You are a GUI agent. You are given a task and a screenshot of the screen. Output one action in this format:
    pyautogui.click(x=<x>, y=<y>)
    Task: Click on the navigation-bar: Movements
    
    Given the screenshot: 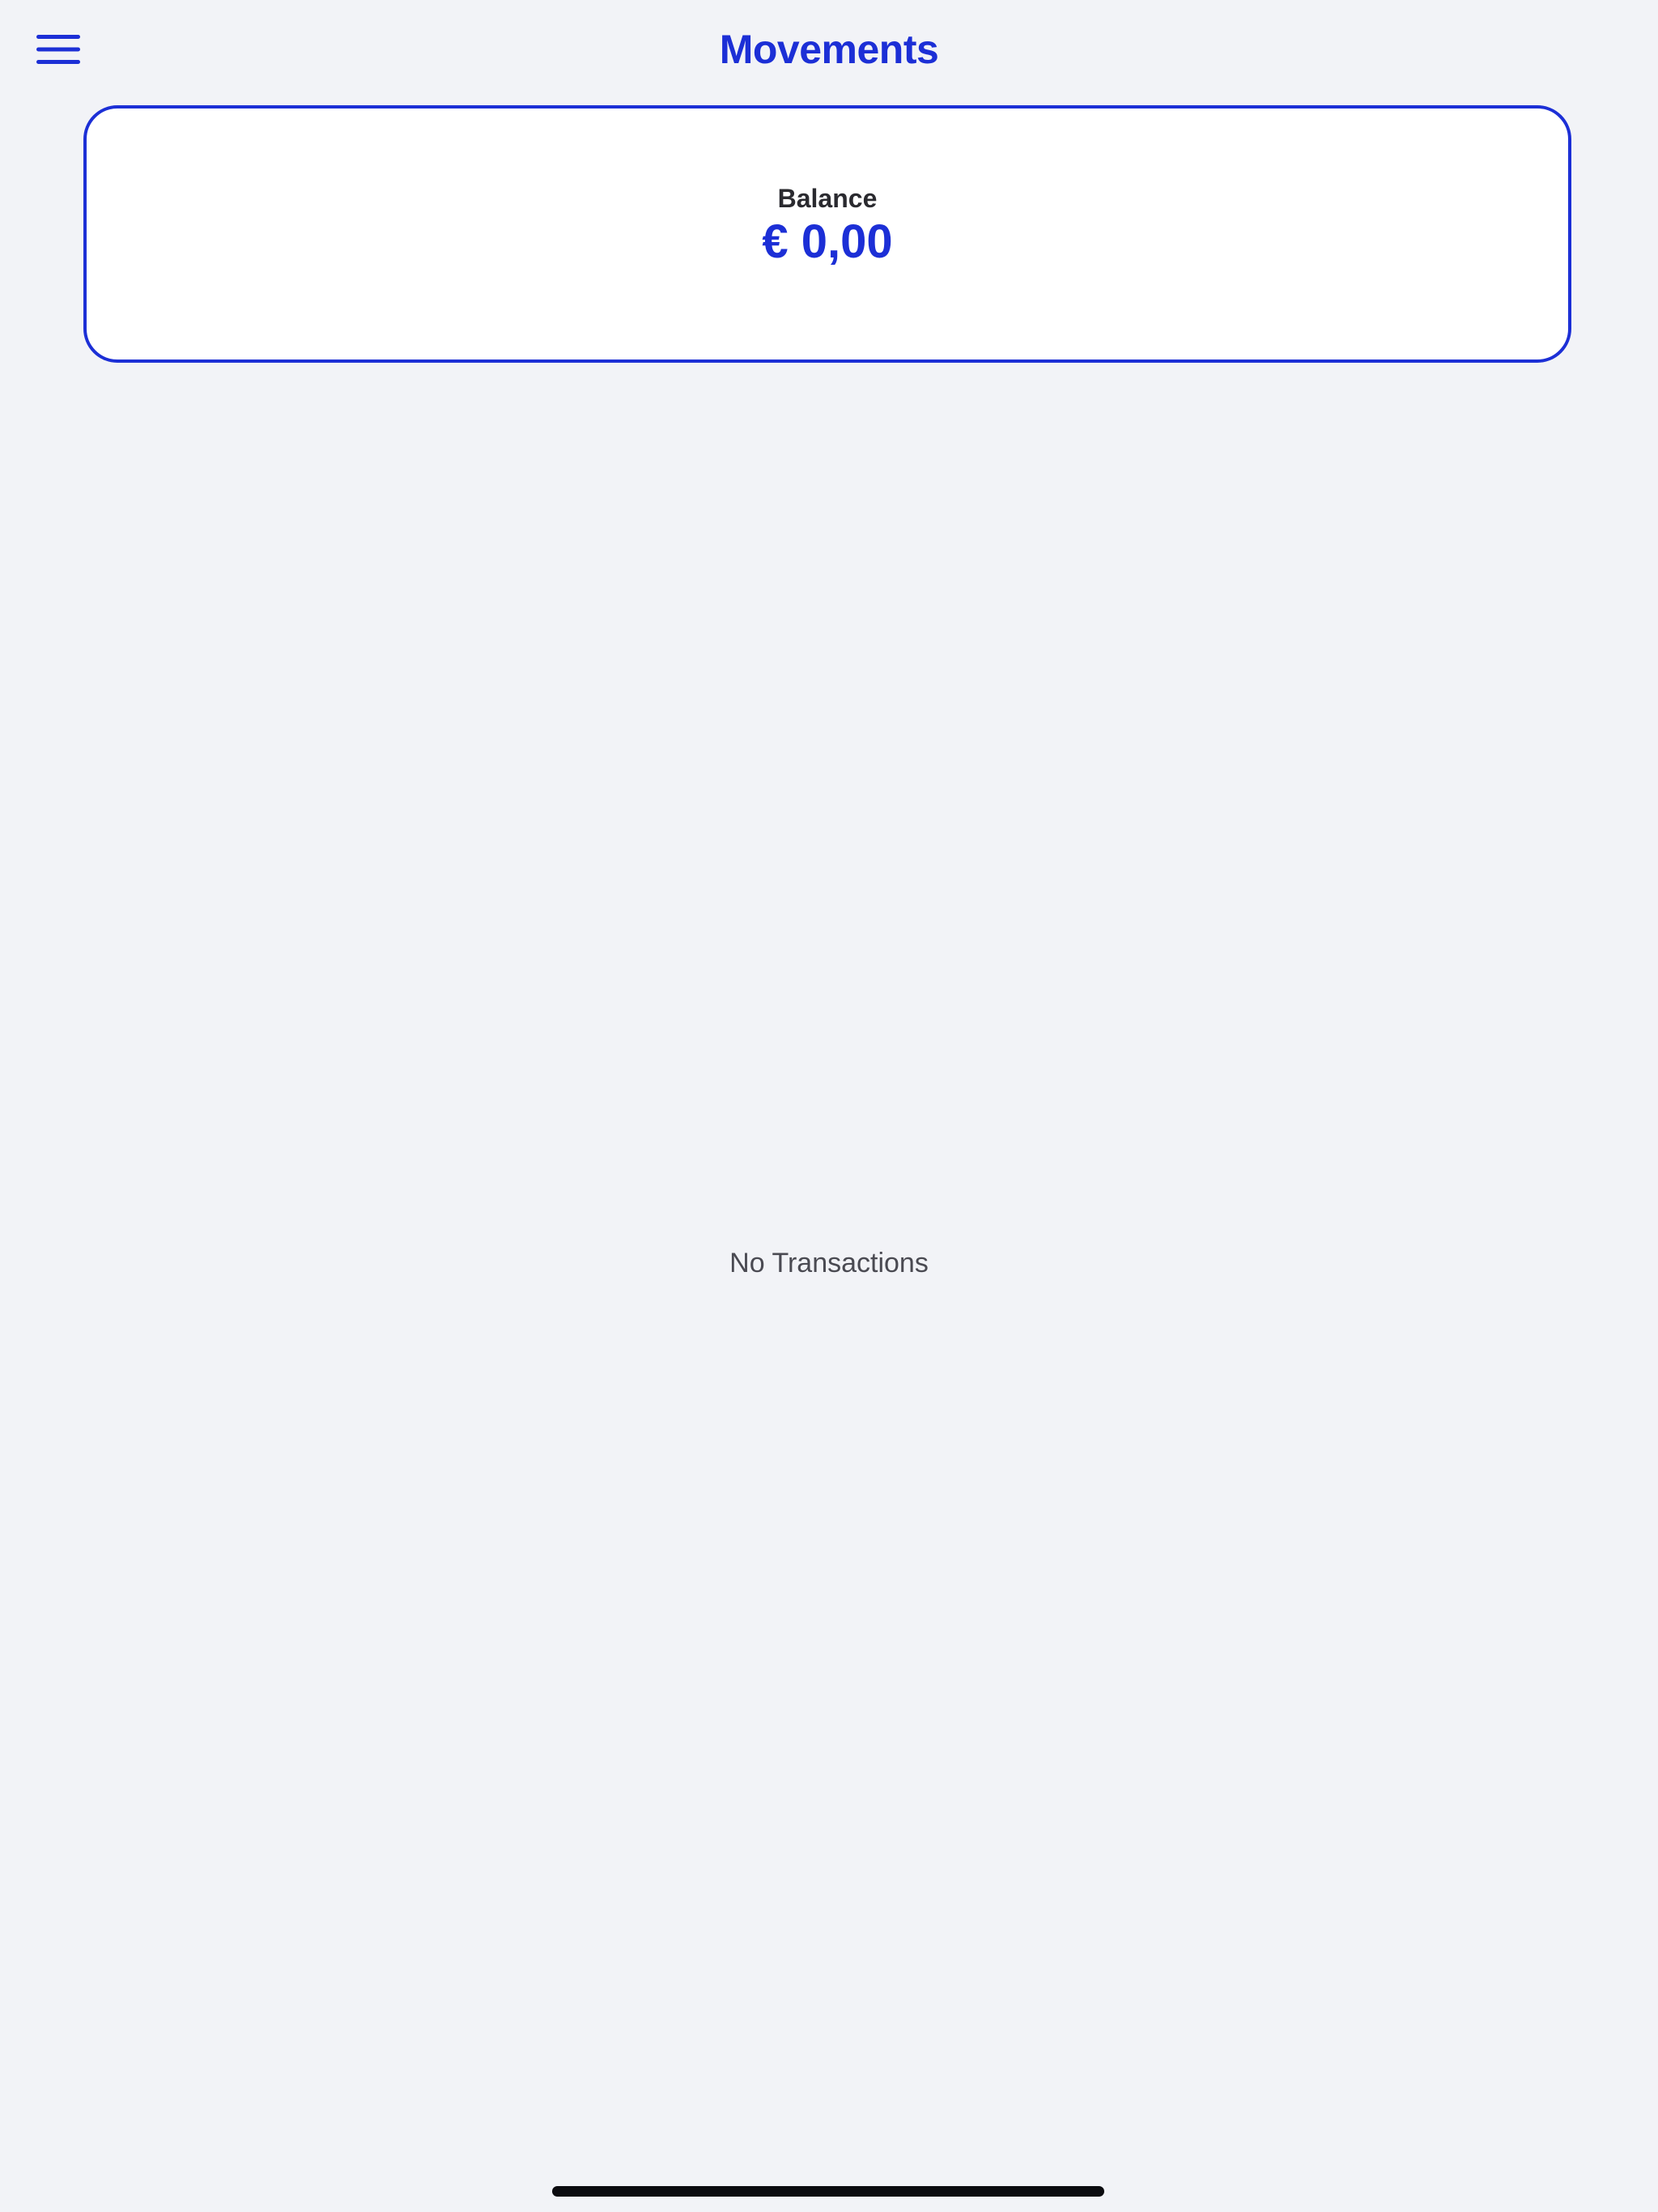 What is the action you would take?
    pyautogui.click(x=829, y=50)
    